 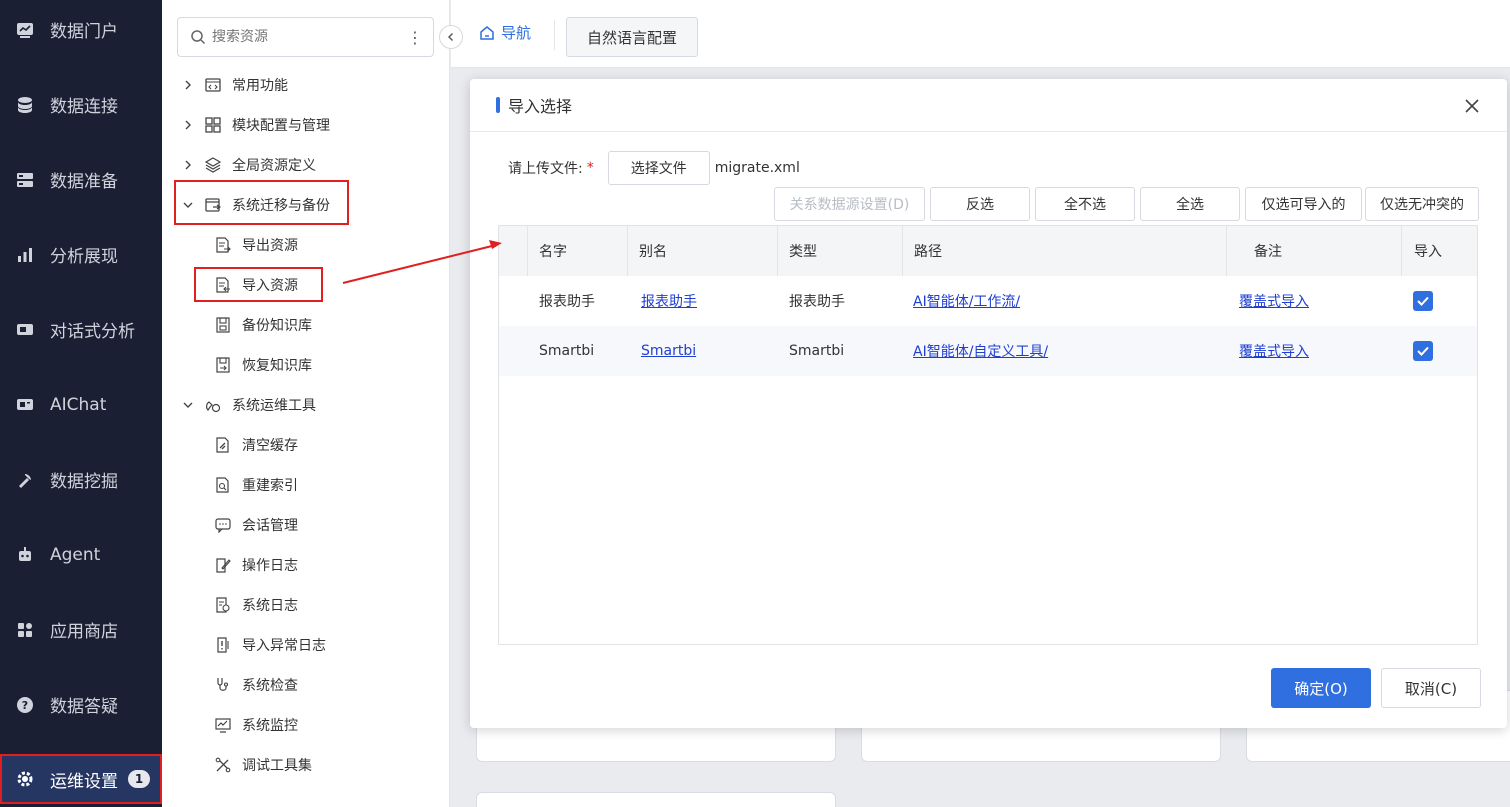 What do you see at coordinates (415, 37) in the screenshot?
I see `more-options-icon: ⋮` at bounding box center [415, 37].